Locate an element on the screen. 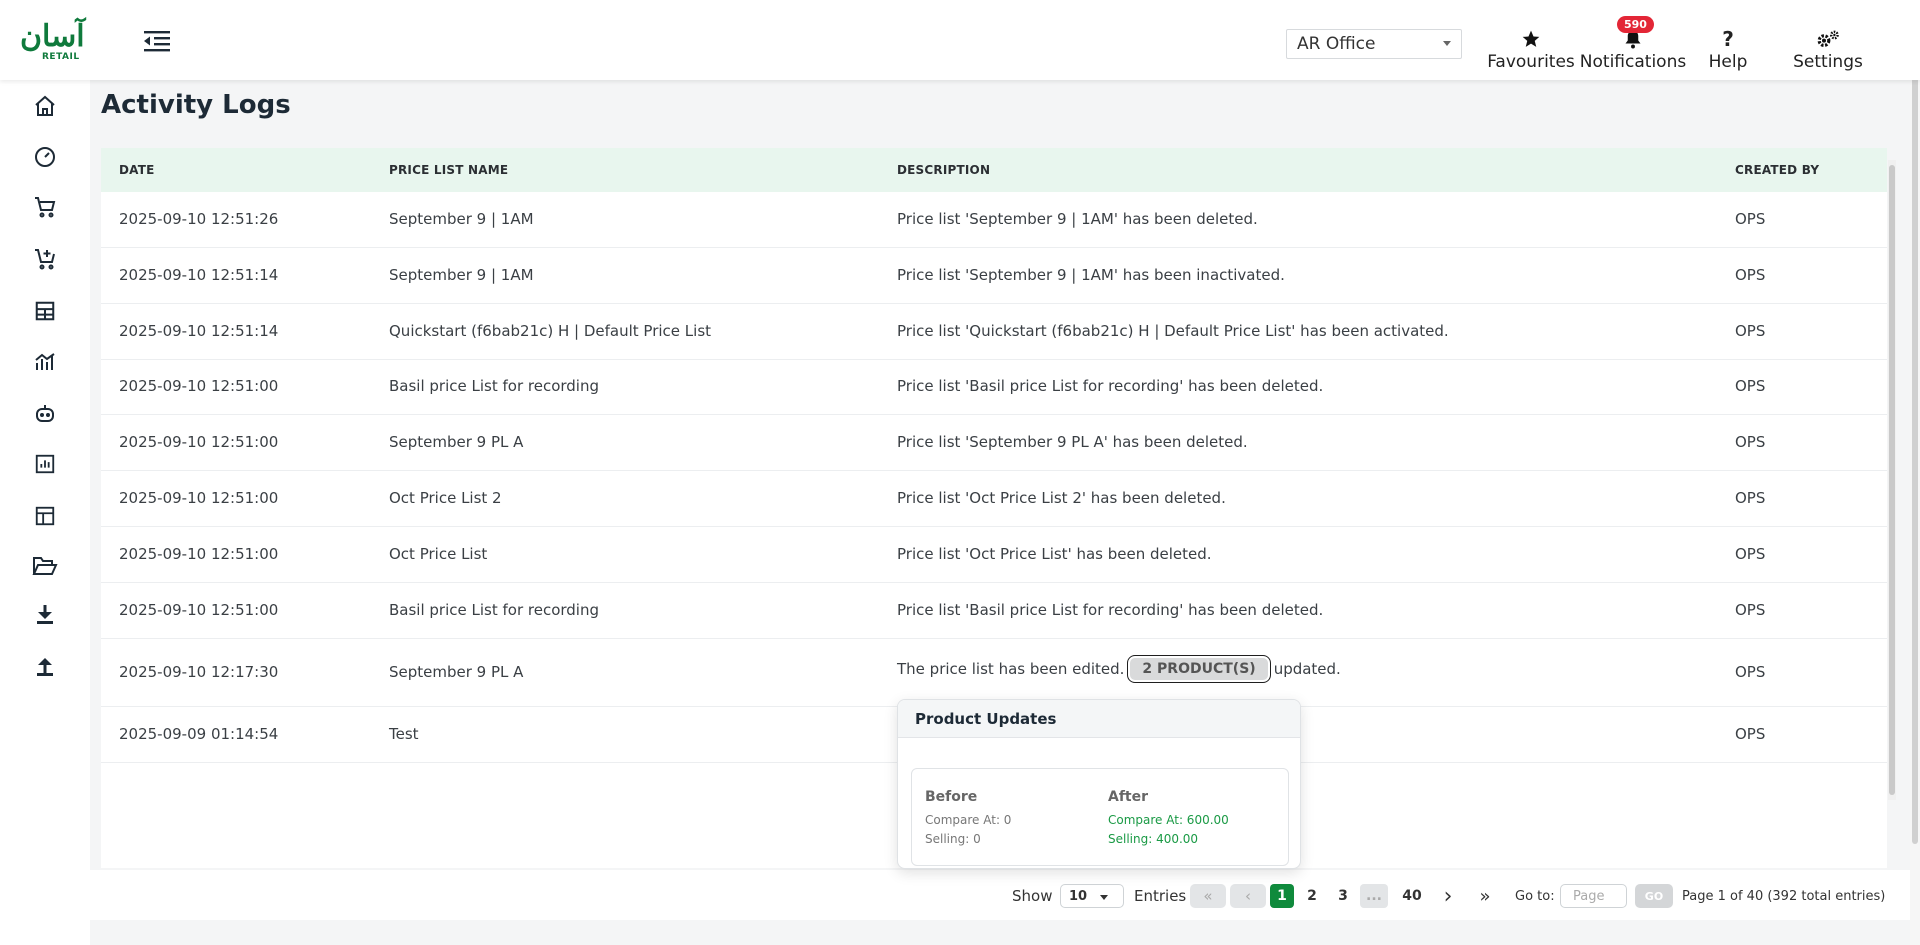 The width and height of the screenshot is (1920, 945). before-selling: Selling: 0 is located at coordinates (953, 839).